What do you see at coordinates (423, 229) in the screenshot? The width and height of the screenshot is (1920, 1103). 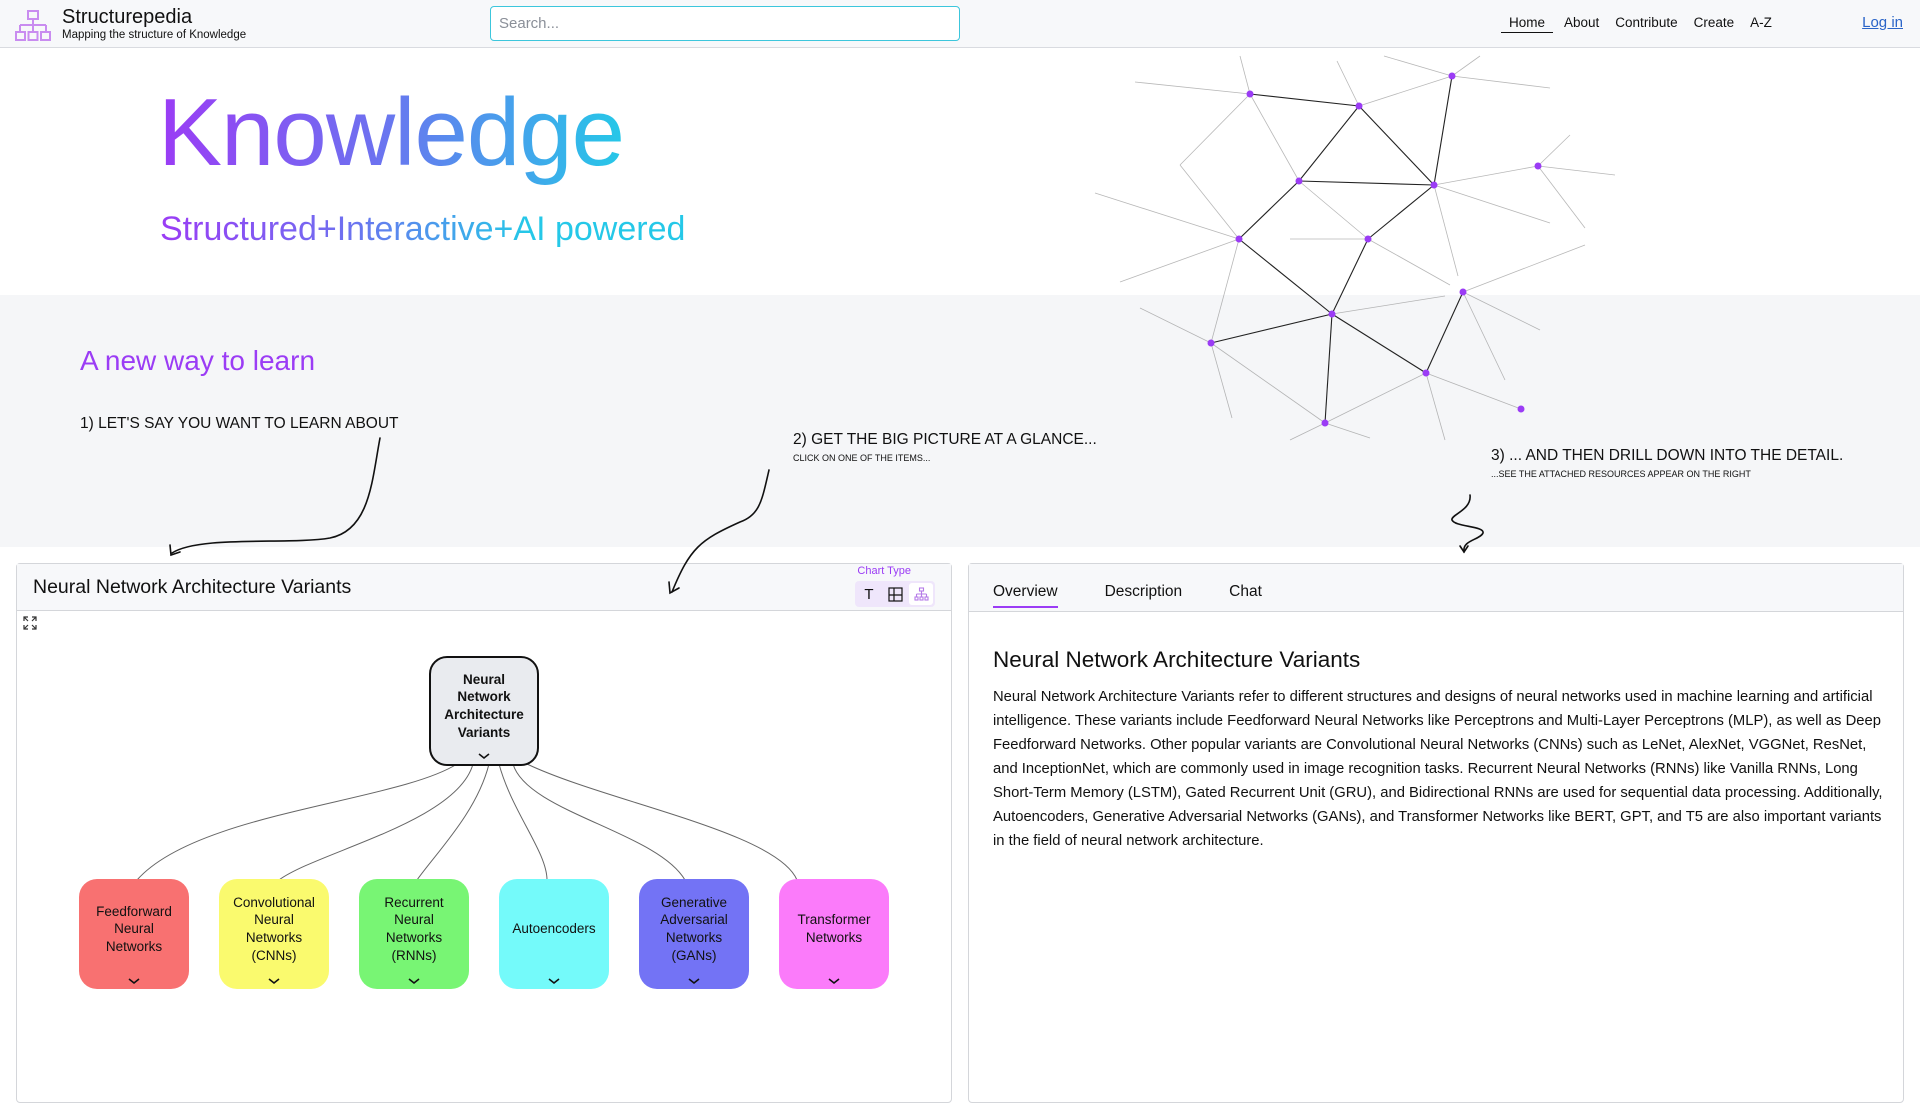 I see `hero-subtitle: Structured+Interactive+AI powered` at bounding box center [423, 229].